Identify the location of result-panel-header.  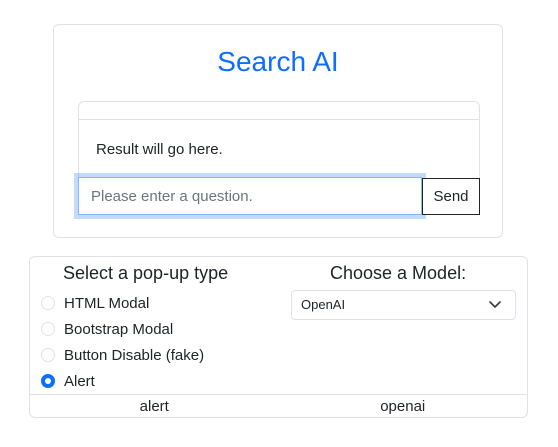
(279, 111).